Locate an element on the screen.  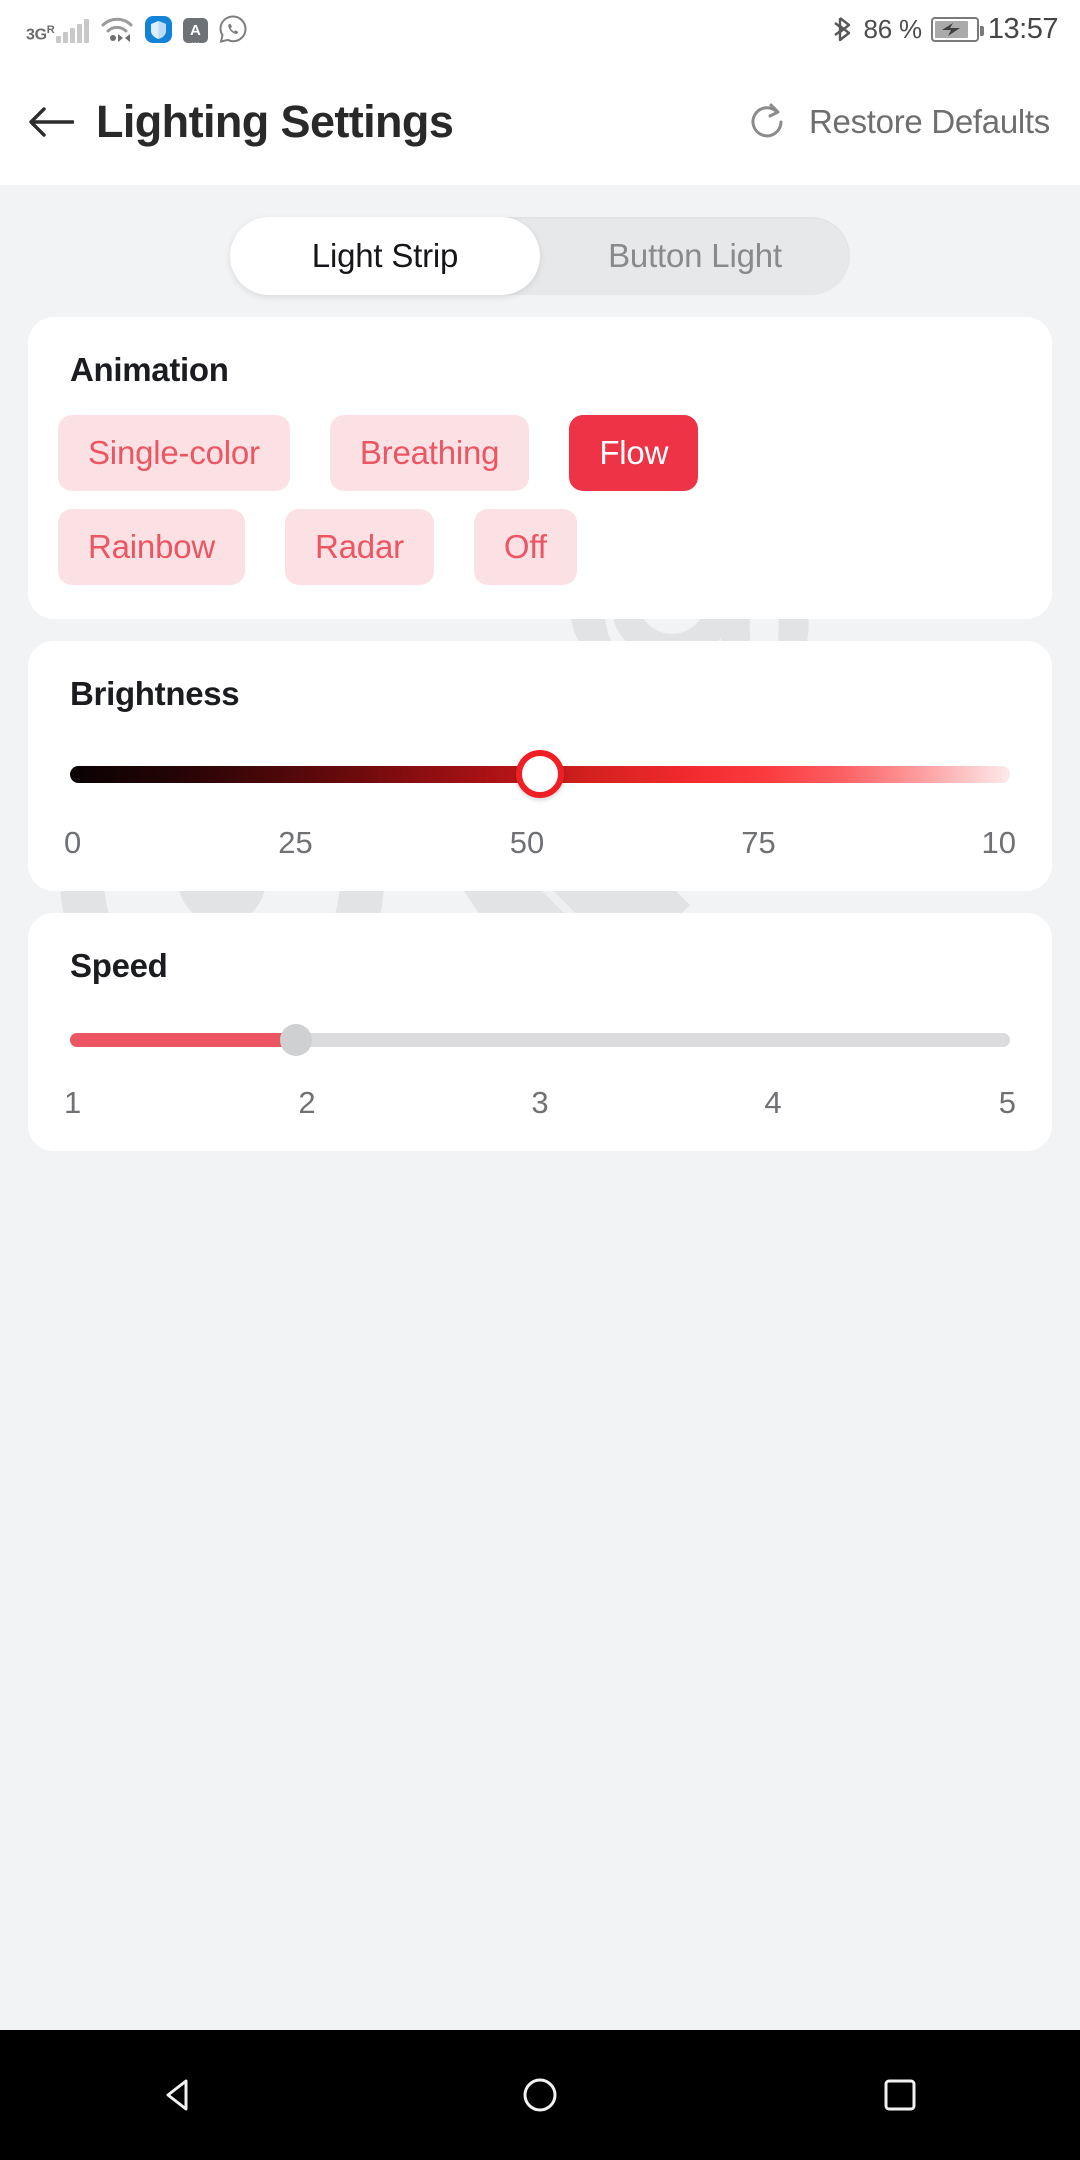
brightness-tick-0: 0 is located at coordinates (73, 842).